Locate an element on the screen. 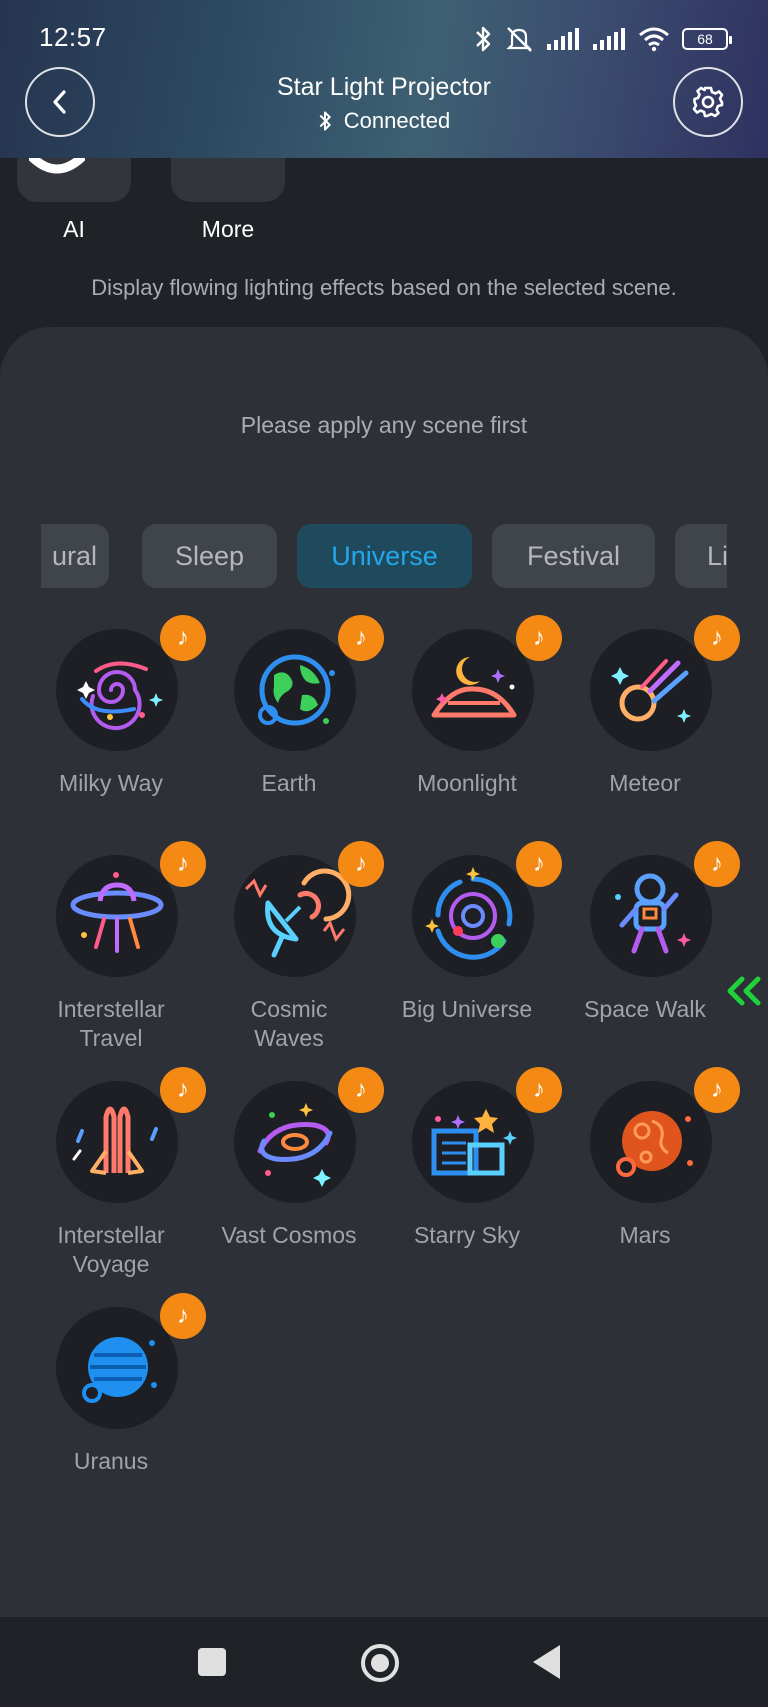 Image resolution: width=768 pixels, height=1707 pixels. system-nav-bar is located at coordinates (384, 1662).